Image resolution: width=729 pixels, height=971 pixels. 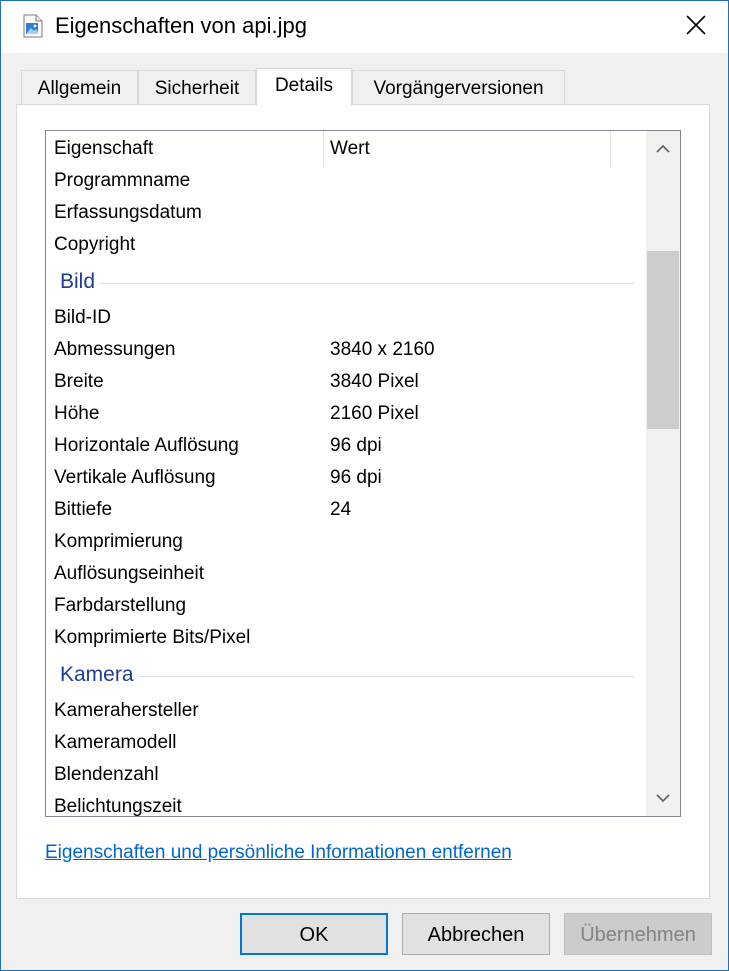 What do you see at coordinates (346, 542) in the screenshot?
I see `list-item: Komprimierung` at bounding box center [346, 542].